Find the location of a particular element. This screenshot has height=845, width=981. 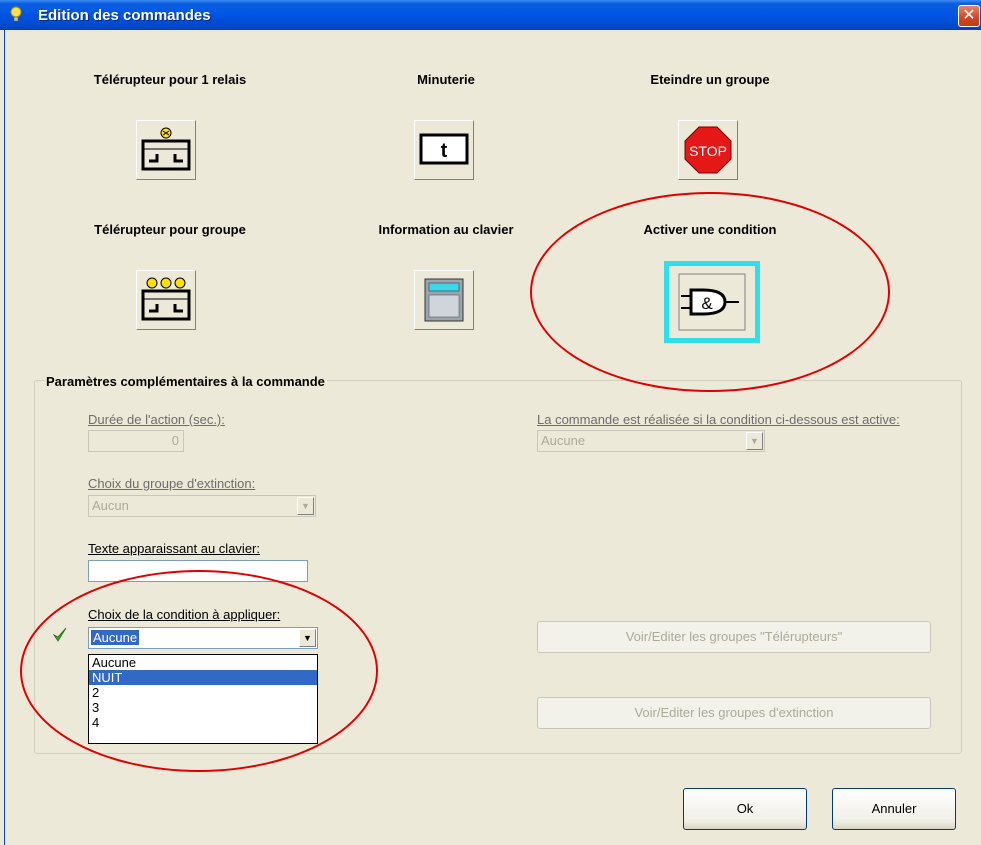

window-title: Edition des commandes is located at coordinates (124, 15).